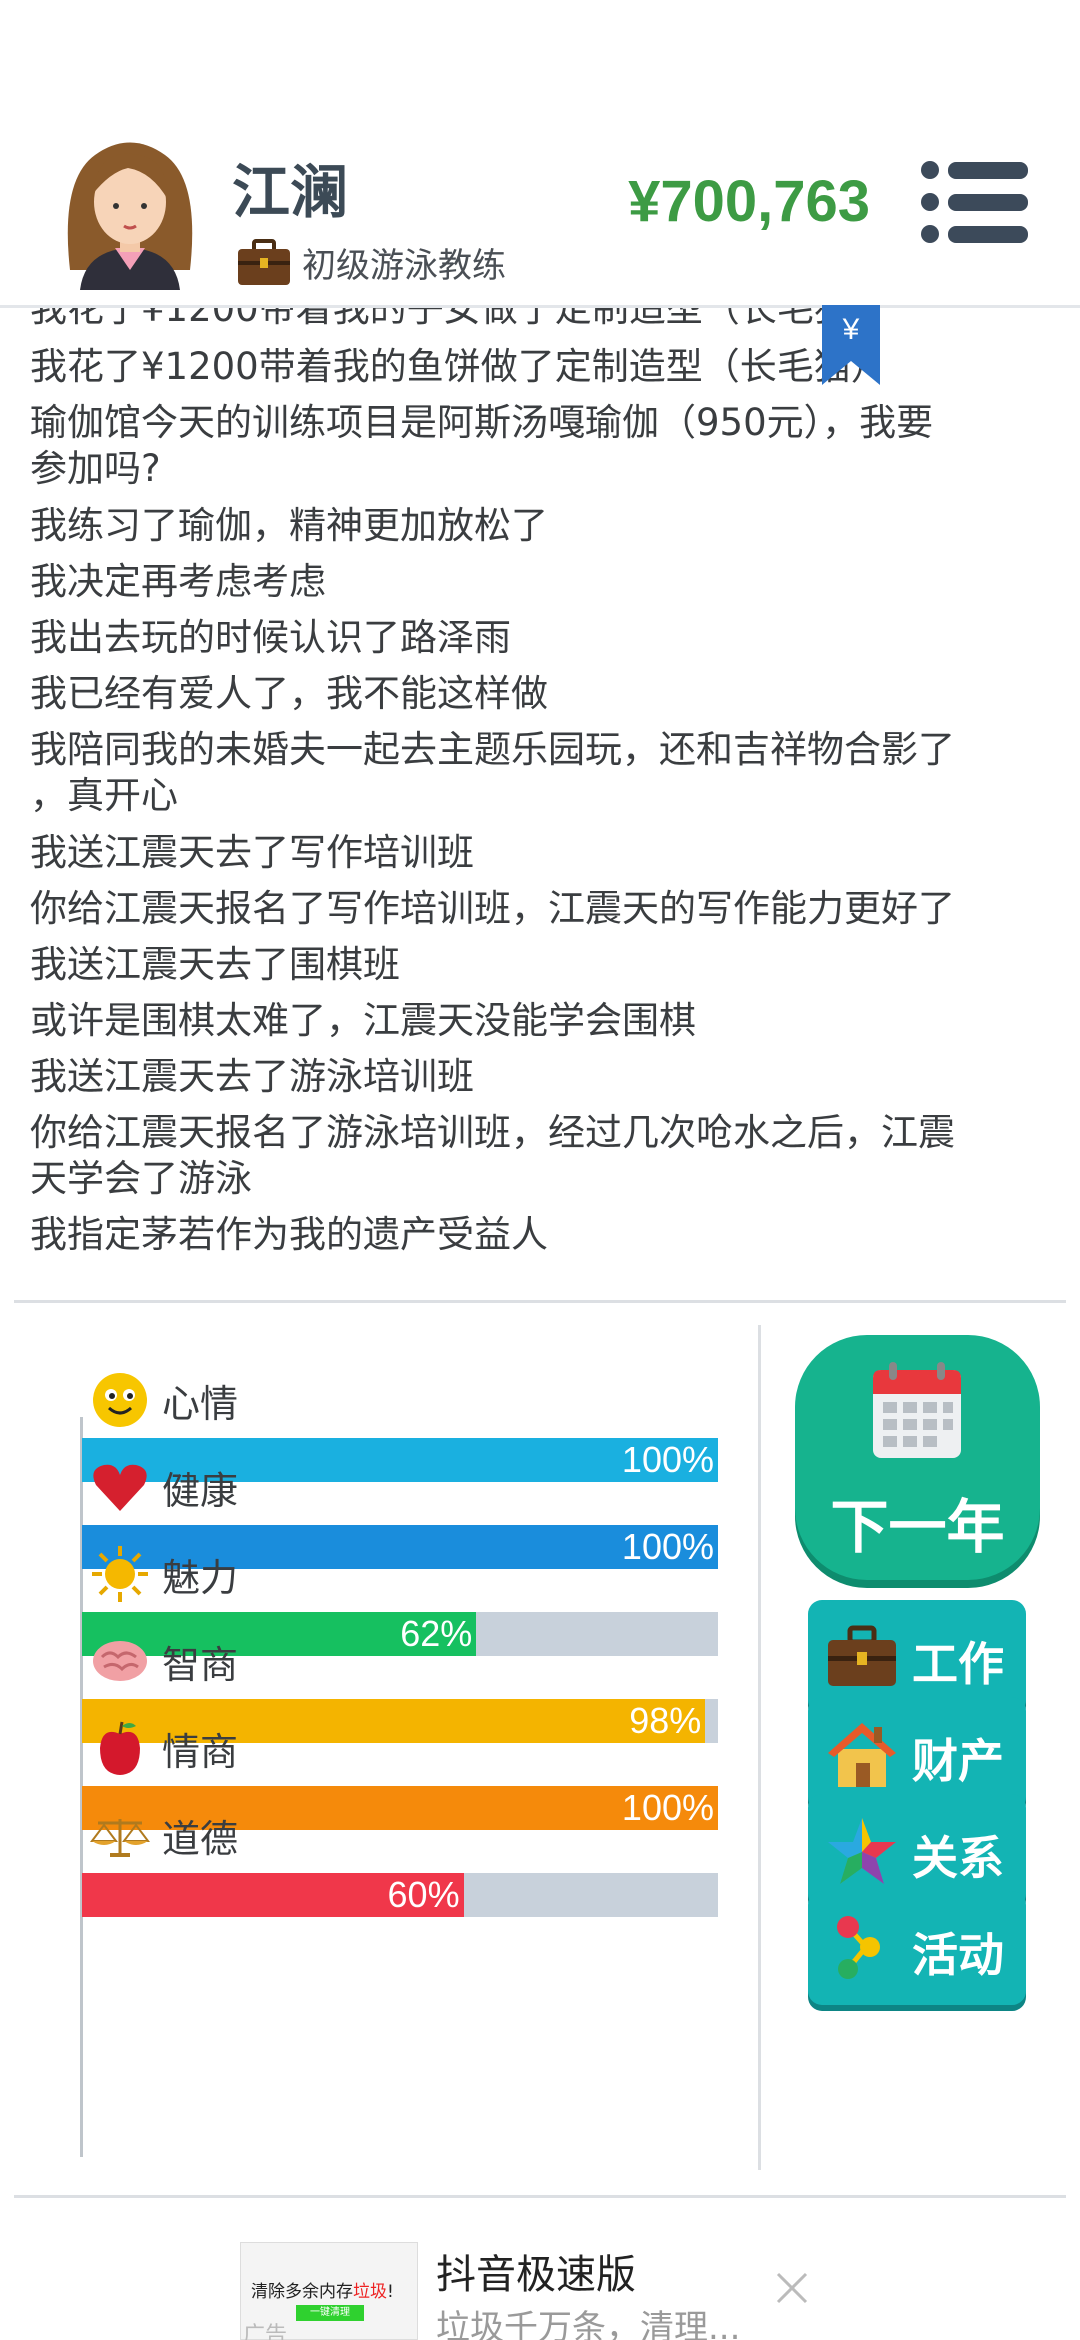 The height and width of the screenshot is (2340, 1080). I want to click on calendar-icon, so click(917, 1410).